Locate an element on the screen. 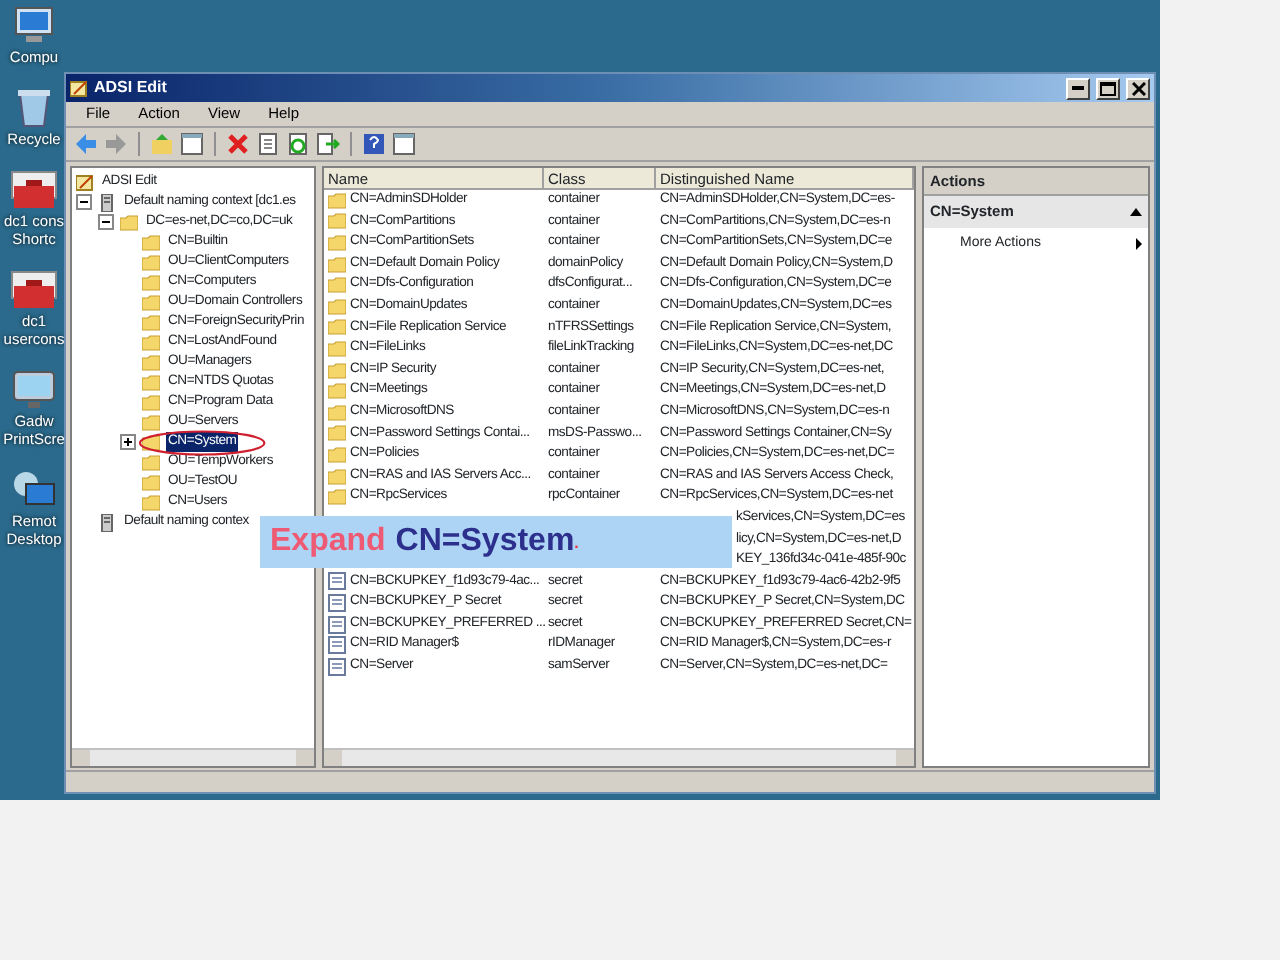 This screenshot has width=1280, height=960. maximize-icon is located at coordinates (1108, 88).